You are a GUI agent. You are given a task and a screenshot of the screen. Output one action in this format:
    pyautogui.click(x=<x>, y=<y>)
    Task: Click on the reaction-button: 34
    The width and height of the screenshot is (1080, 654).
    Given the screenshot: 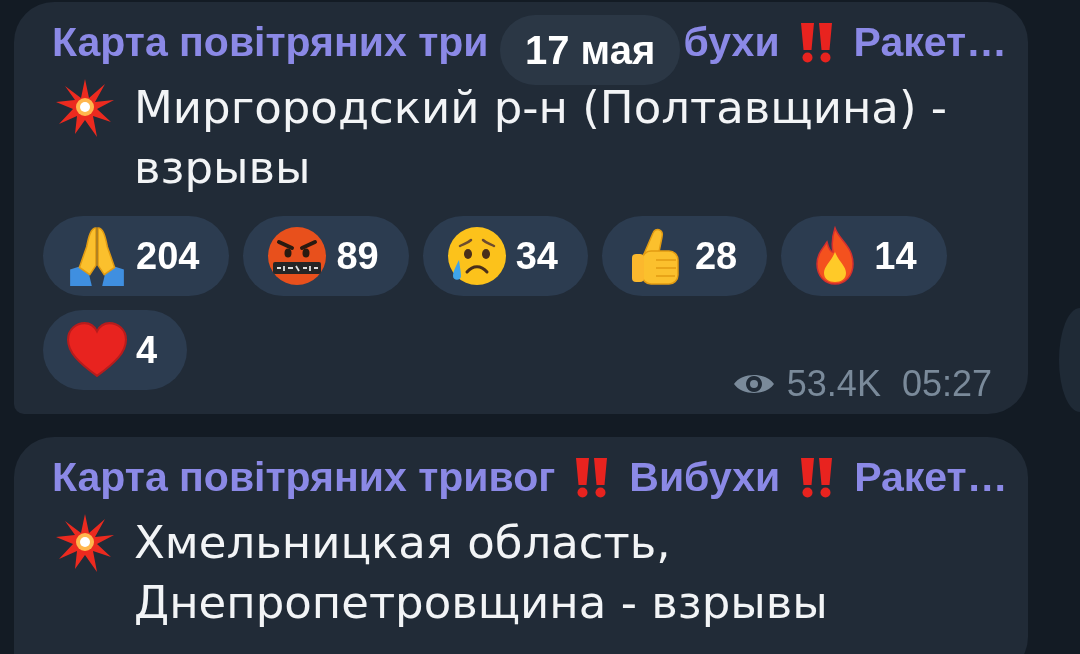 What is the action you would take?
    pyautogui.click(x=505, y=256)
    